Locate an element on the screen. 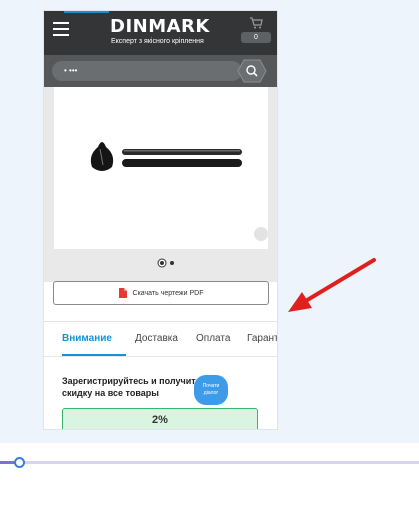 This screenshot has height=512, width=419. chat-label-line1: Почати is located at coordinates (211, 386).